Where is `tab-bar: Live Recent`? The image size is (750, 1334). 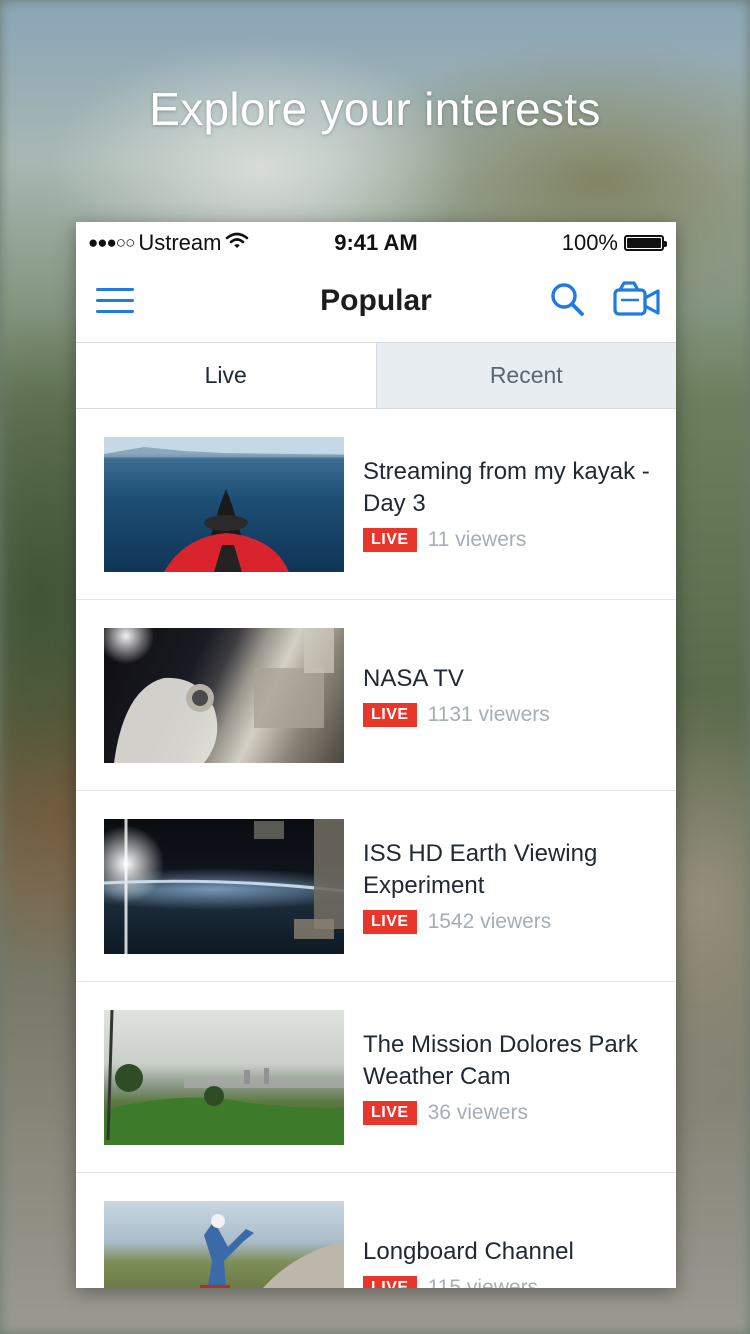 tab-bar: Live Recent is located at coordinates (376, 375).